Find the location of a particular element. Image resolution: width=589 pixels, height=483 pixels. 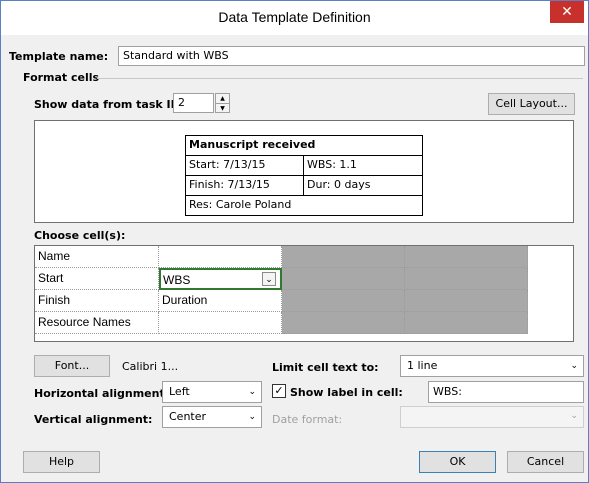

horizontal-alignment-select: Left ⌄ is located at coordinates (212, 392).